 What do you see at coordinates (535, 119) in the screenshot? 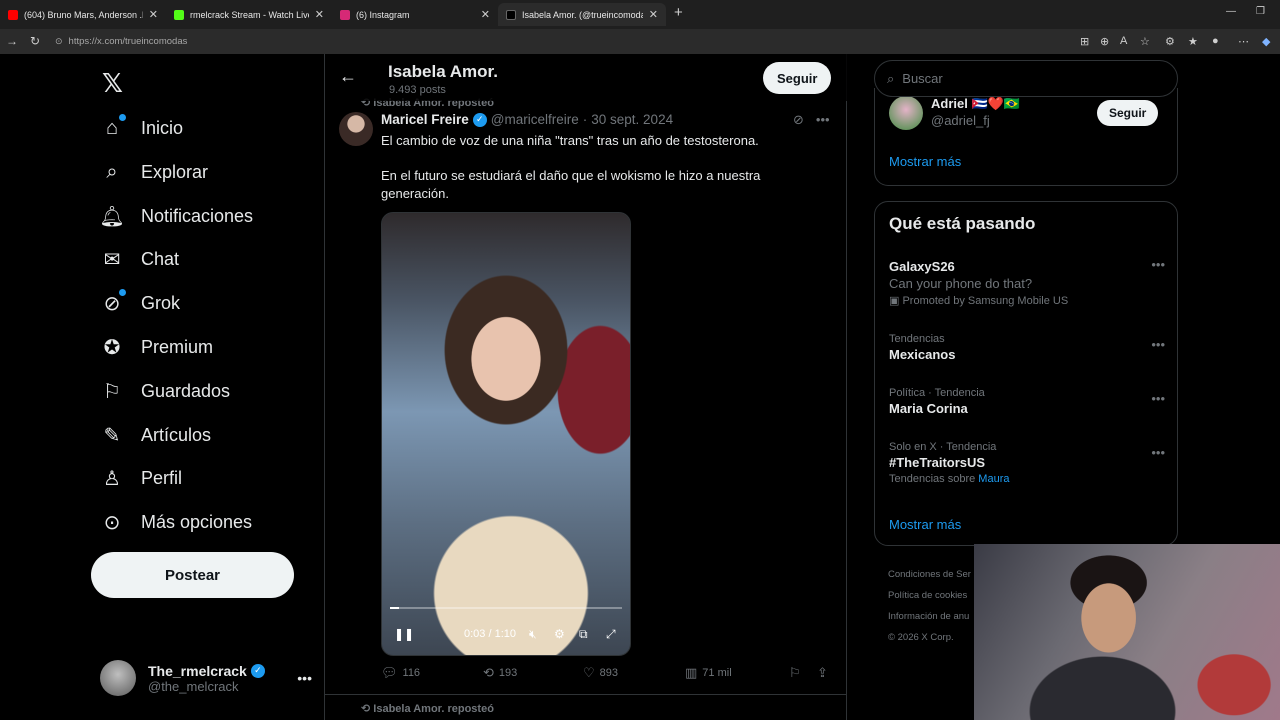
I see `tweet-author-handle: @maricelfreire` at bounding box center [535, 119].